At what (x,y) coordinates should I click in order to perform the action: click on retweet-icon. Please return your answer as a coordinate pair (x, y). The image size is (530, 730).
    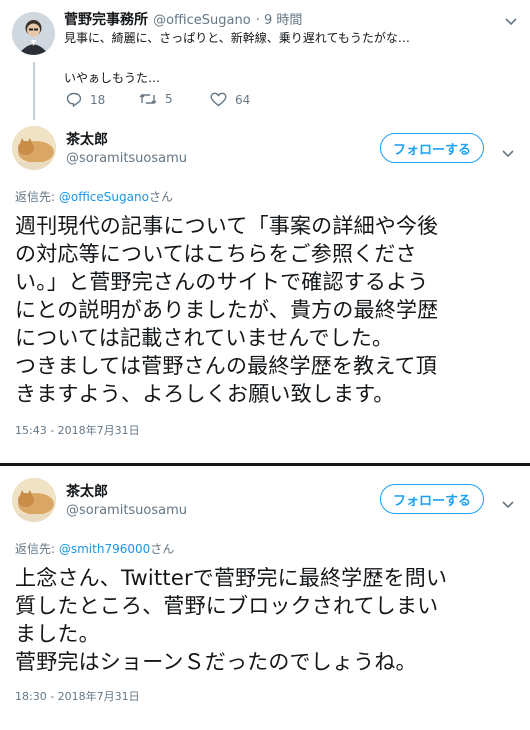
    Looking at the image, I should click on (148, 99).